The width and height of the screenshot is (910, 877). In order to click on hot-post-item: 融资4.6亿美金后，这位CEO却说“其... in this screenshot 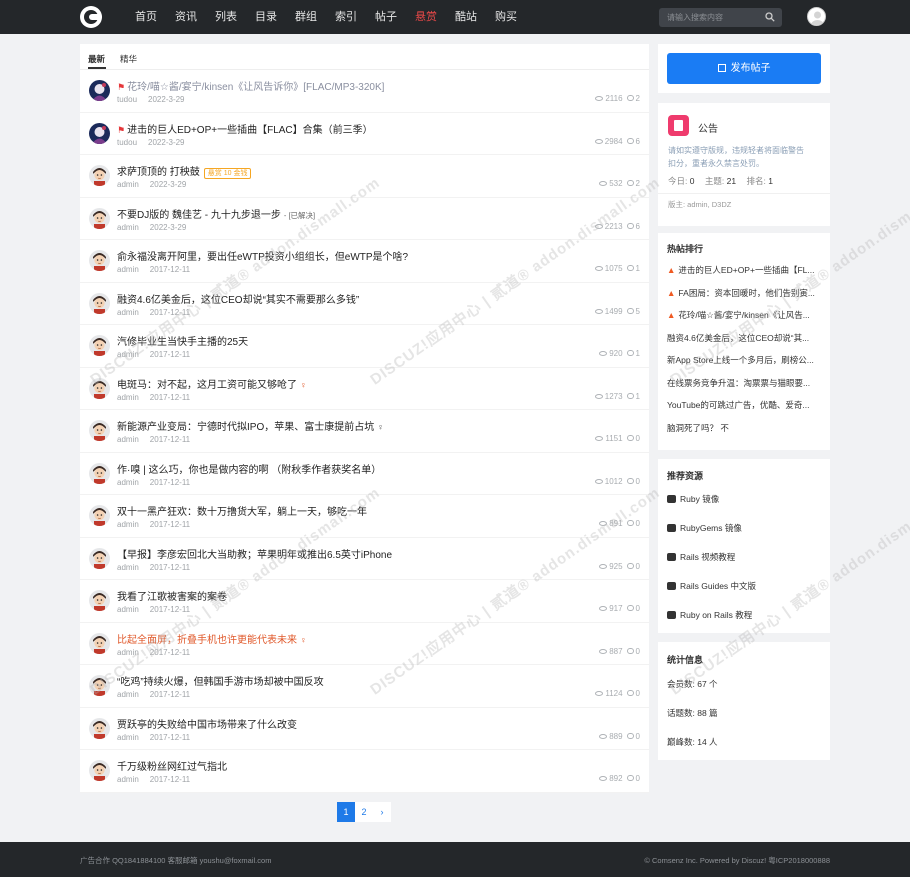, I will do `click(744, 338)`.